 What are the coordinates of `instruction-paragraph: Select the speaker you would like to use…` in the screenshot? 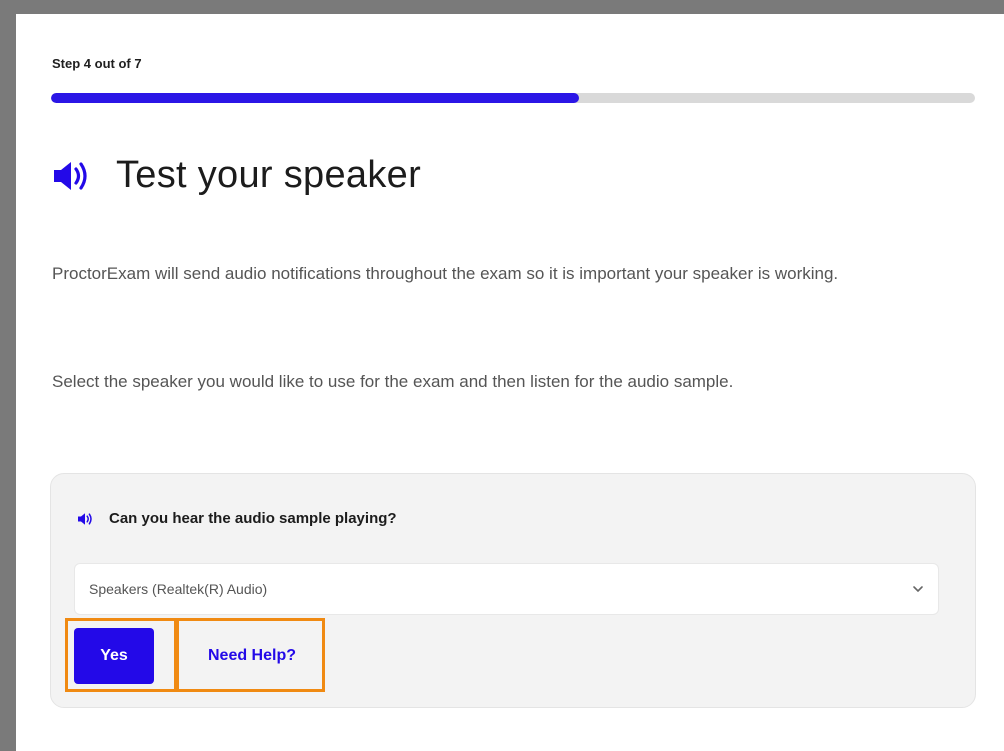 It's located at (393, 381).